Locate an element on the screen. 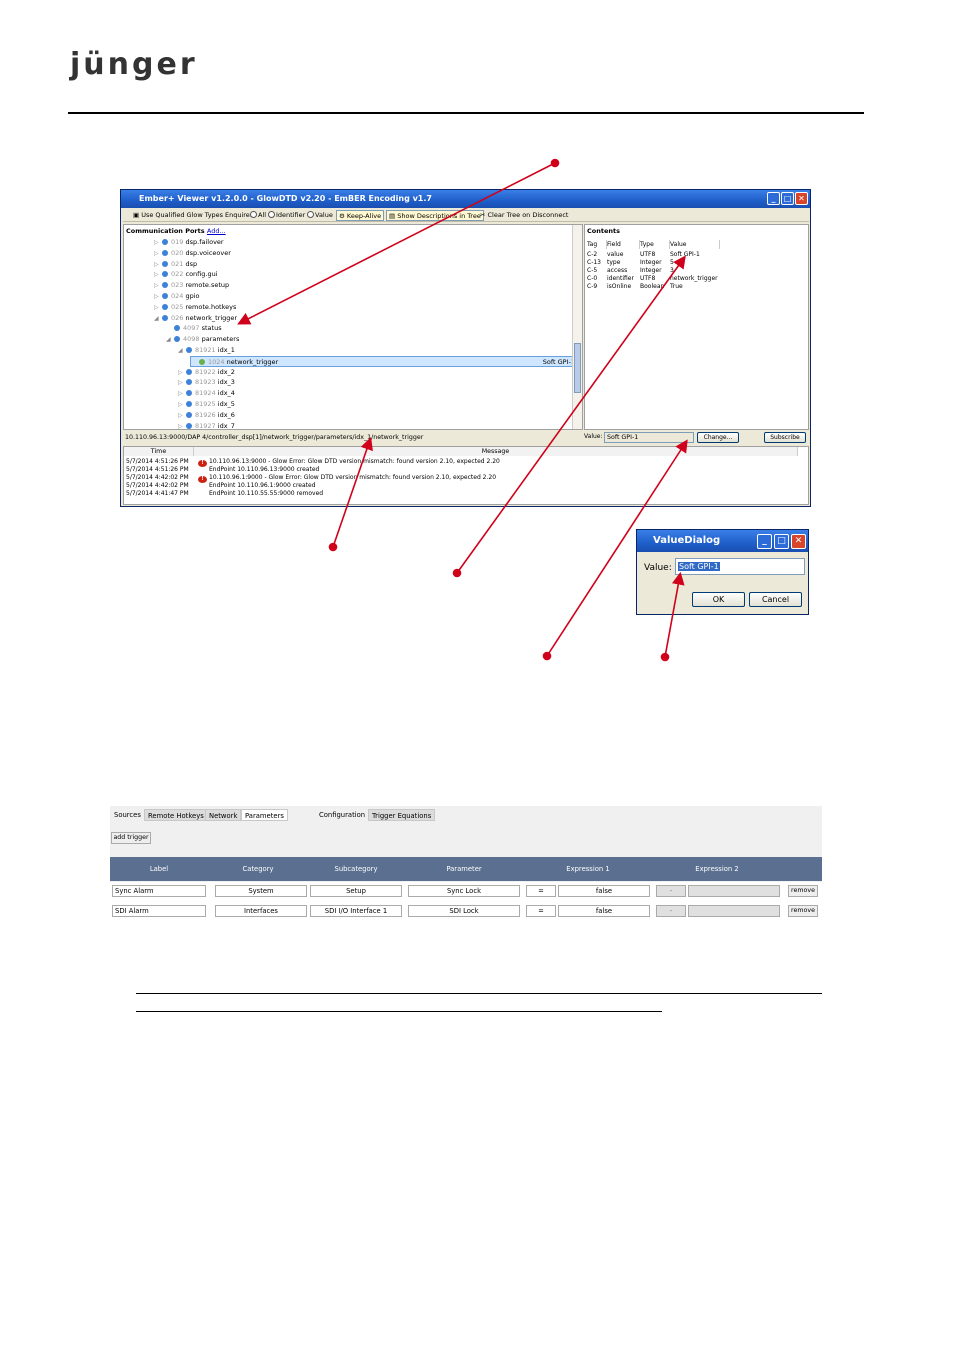 Image resolution: width=954 pixels, height=1351 pixels. arrow-to-value-field is located at coordinates (617, 548).